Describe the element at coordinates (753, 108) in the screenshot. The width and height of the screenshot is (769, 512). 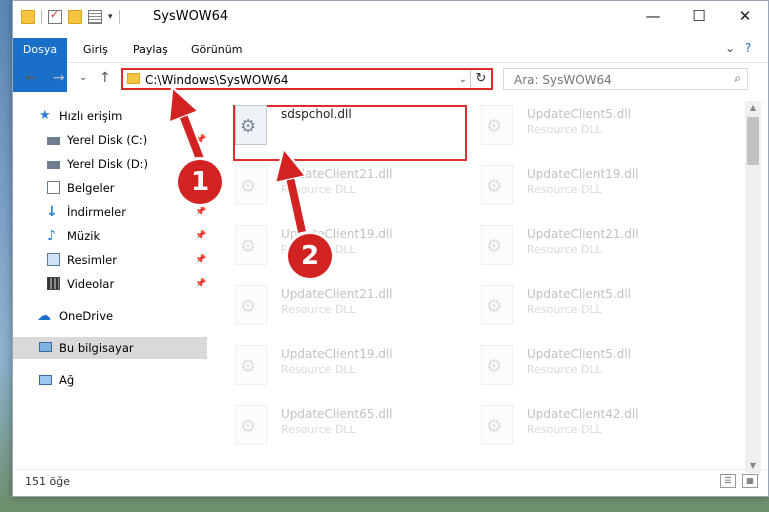
I see `scroll-up-icon: ▲` at that location.